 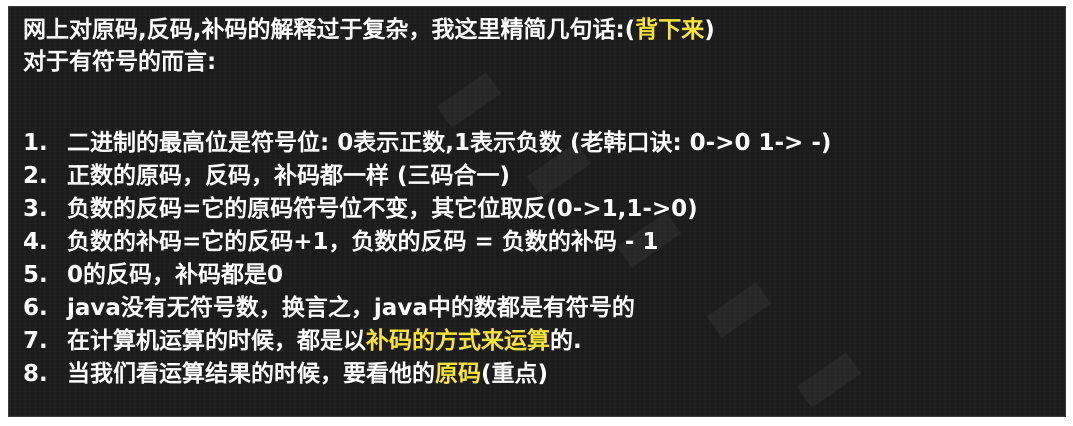 I want to click on rule-item-2: 2. 正数的原码，反码，补码都一样 (三码合一), so click(x=266, y=176).